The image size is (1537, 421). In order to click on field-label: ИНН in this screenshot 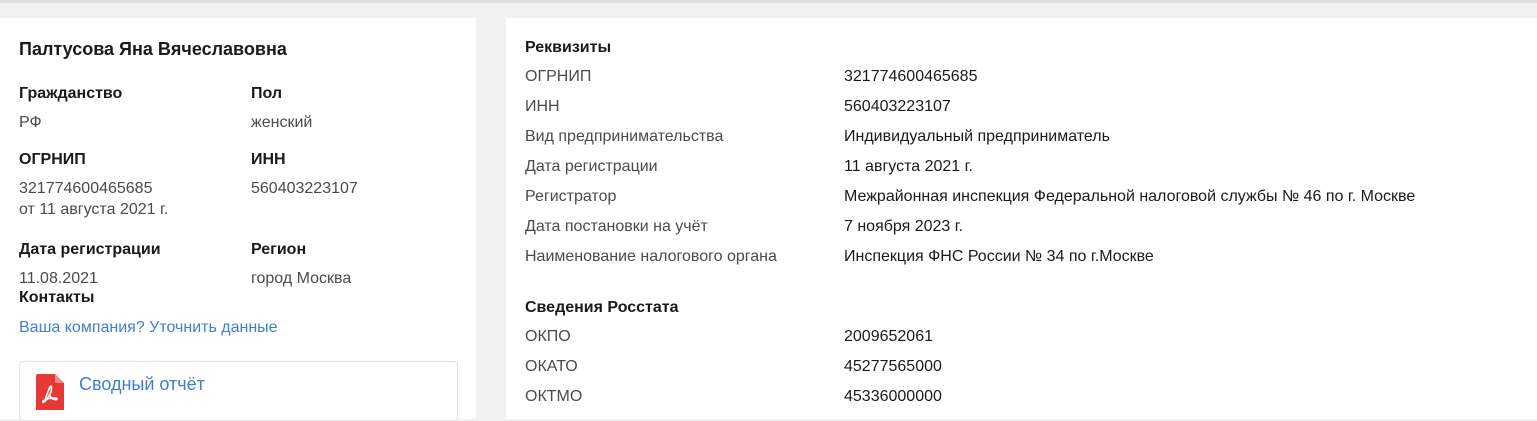, I will do `click(268, 159)`.